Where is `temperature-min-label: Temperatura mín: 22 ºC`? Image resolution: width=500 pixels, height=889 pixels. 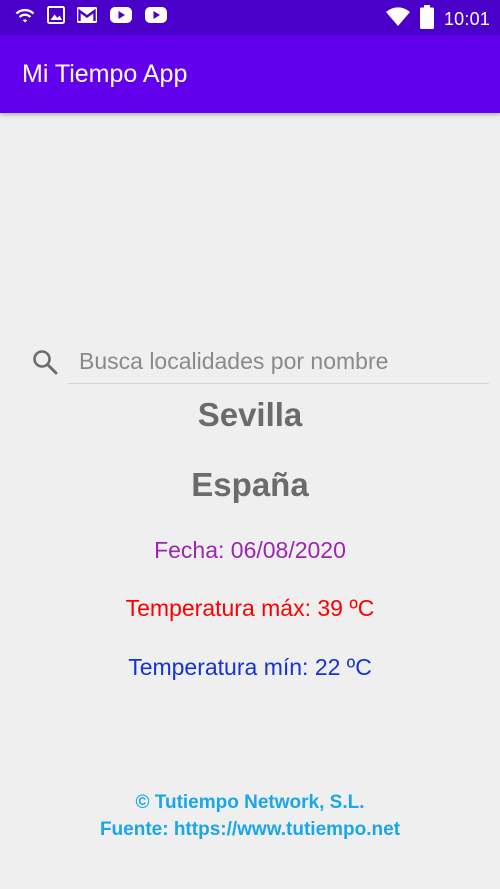
temperature-min-label: Temperatura mín: 22 ºC is located at coordinates (250, 667).